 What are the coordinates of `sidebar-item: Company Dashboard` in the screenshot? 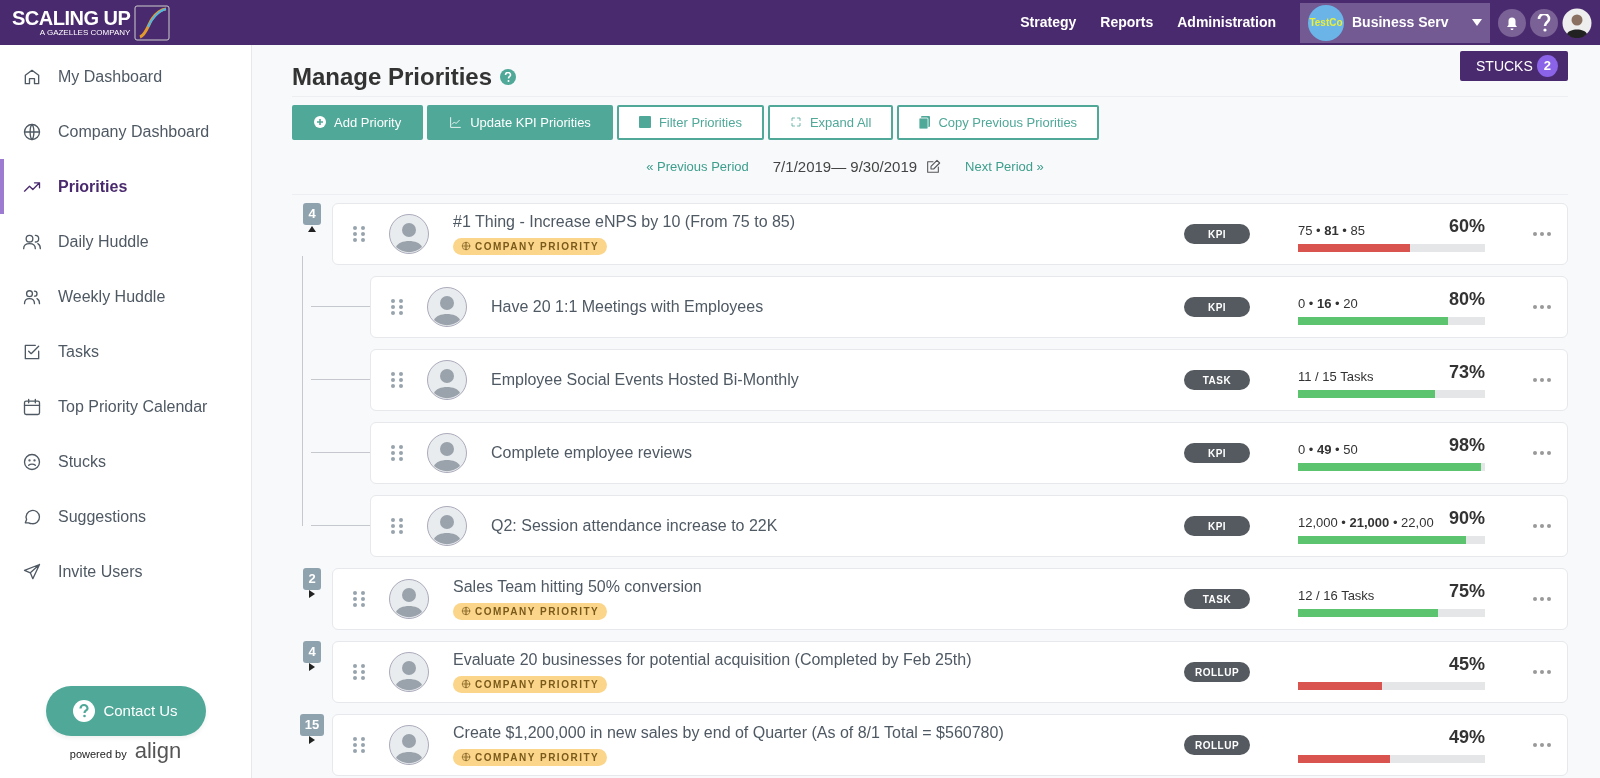 It's located at (125, 131).